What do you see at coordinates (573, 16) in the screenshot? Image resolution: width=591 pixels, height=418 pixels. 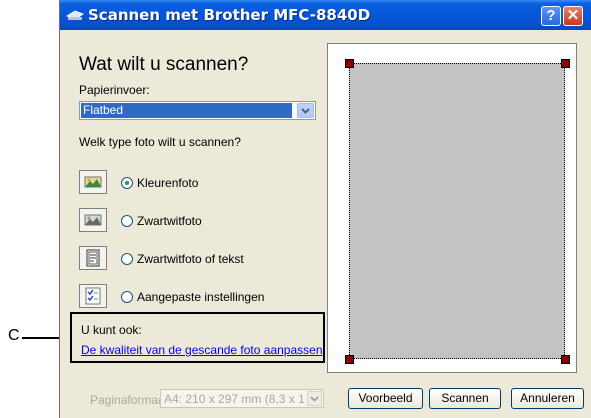 I see `close-button: ✕` at bounding box center [573, 16].